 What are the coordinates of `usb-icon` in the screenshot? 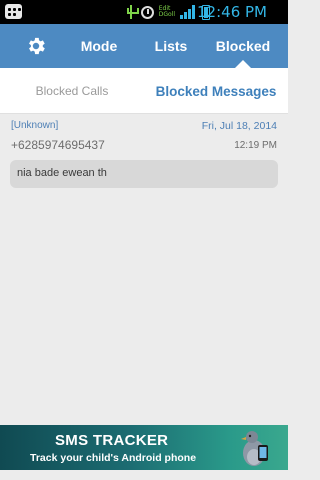 It's located at (132, 12).